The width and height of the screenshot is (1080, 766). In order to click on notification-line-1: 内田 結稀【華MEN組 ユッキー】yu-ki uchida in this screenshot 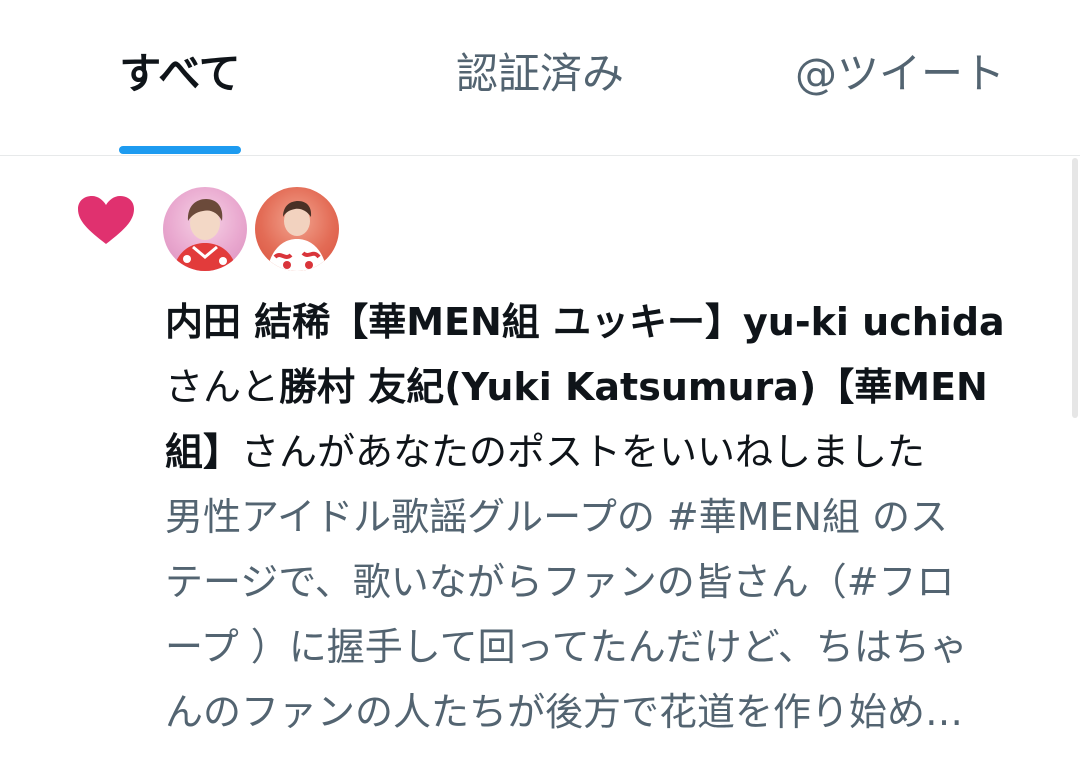, I will do `click(605, 322)`.